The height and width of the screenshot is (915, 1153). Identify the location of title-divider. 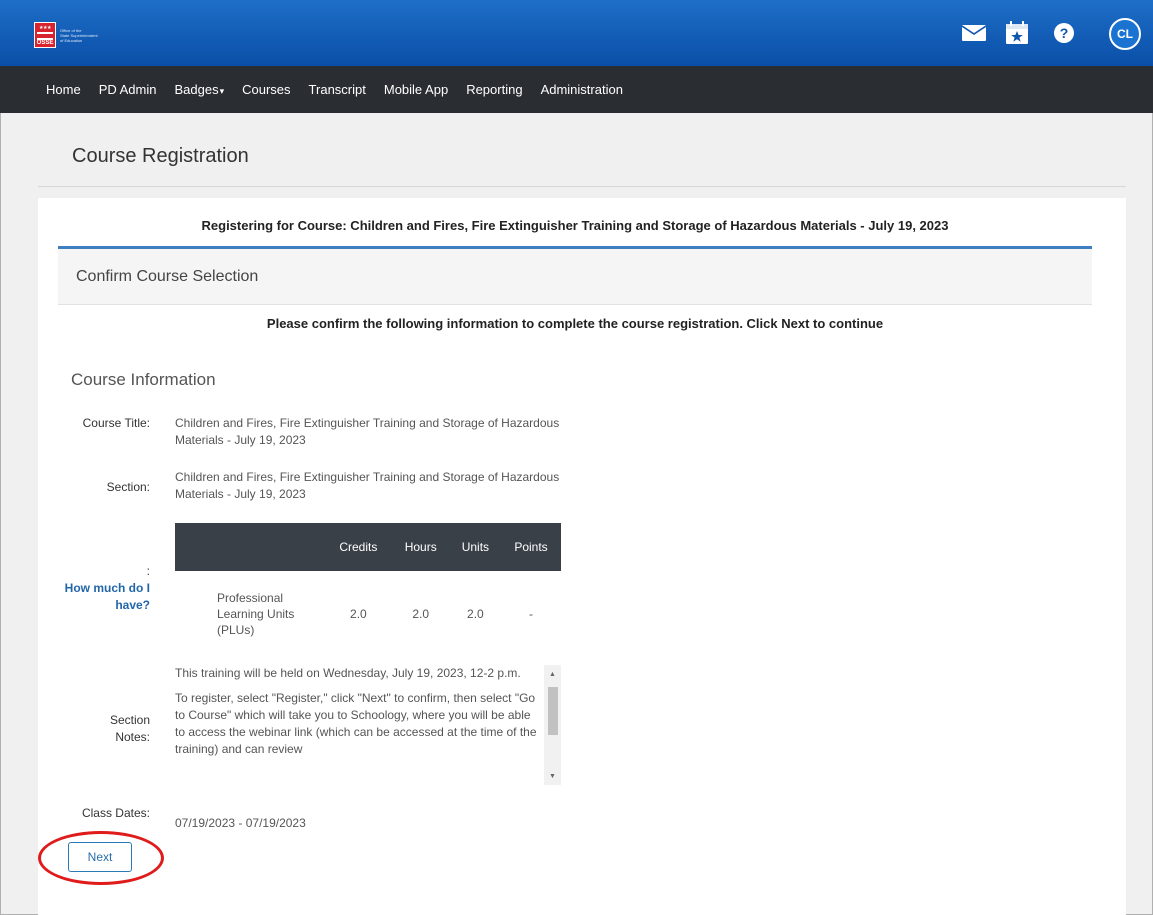
(582, 186).